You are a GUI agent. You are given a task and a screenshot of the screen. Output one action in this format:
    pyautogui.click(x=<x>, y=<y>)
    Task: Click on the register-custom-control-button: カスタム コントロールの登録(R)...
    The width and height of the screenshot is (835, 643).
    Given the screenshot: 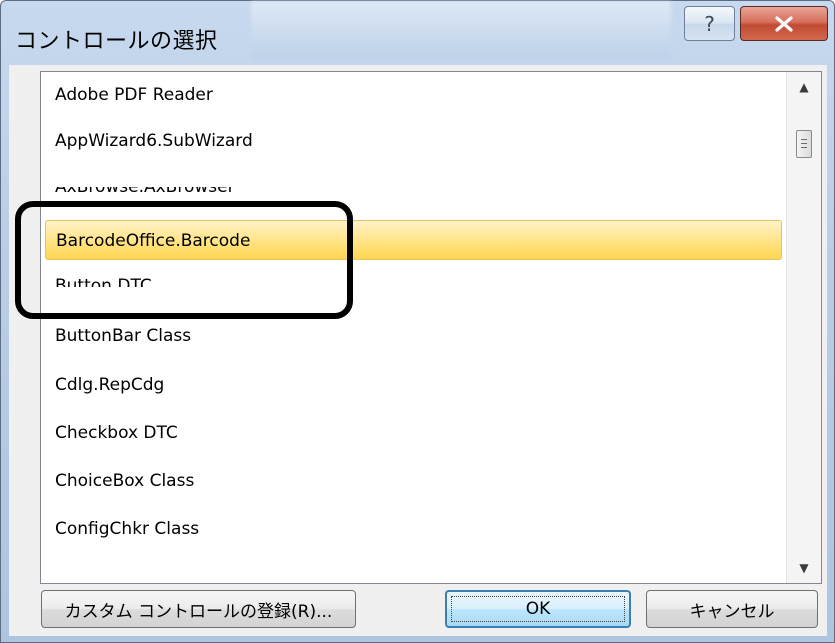 What is the action you would take?
    pyautogui.click(x=198, y=609)
    